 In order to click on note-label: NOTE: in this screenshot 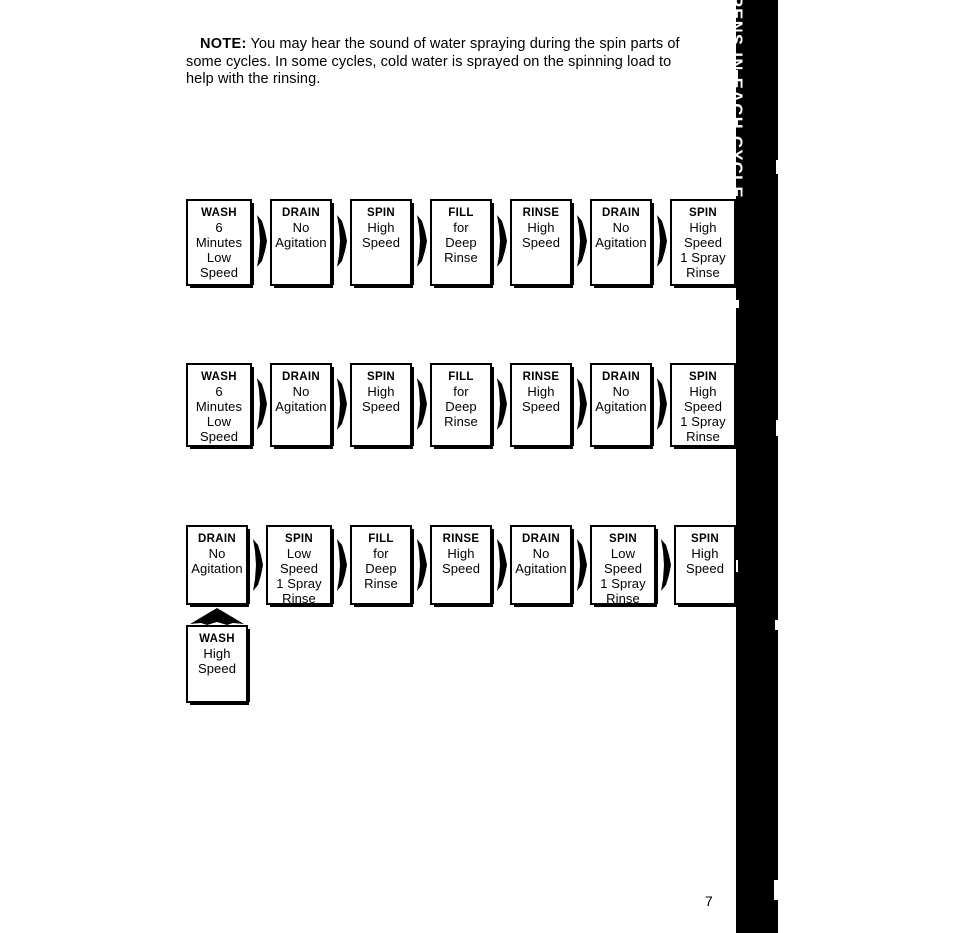, I will do `click(223, 44)`.